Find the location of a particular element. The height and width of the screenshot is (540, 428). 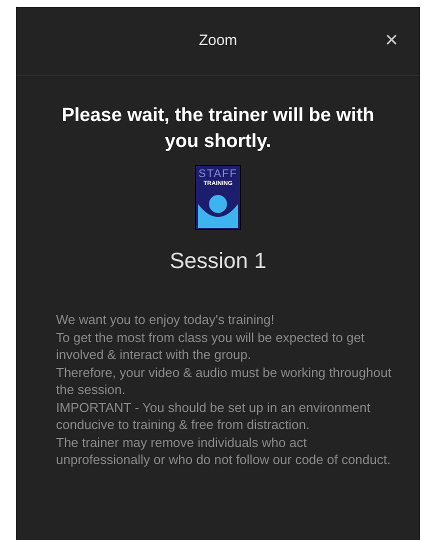

notice-text: Therefore, your video & audio must be working throughout the session. is located at coordinates (224, 381).